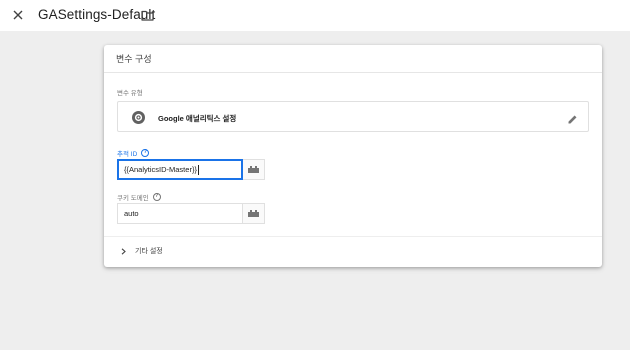 This screenshot has width=630, height=350. What do you see at coordinates (353, 116) in the screenshot?
I see `variable-type-selector: Google 애널리틱스 설정` at bounding box center [353, 116].